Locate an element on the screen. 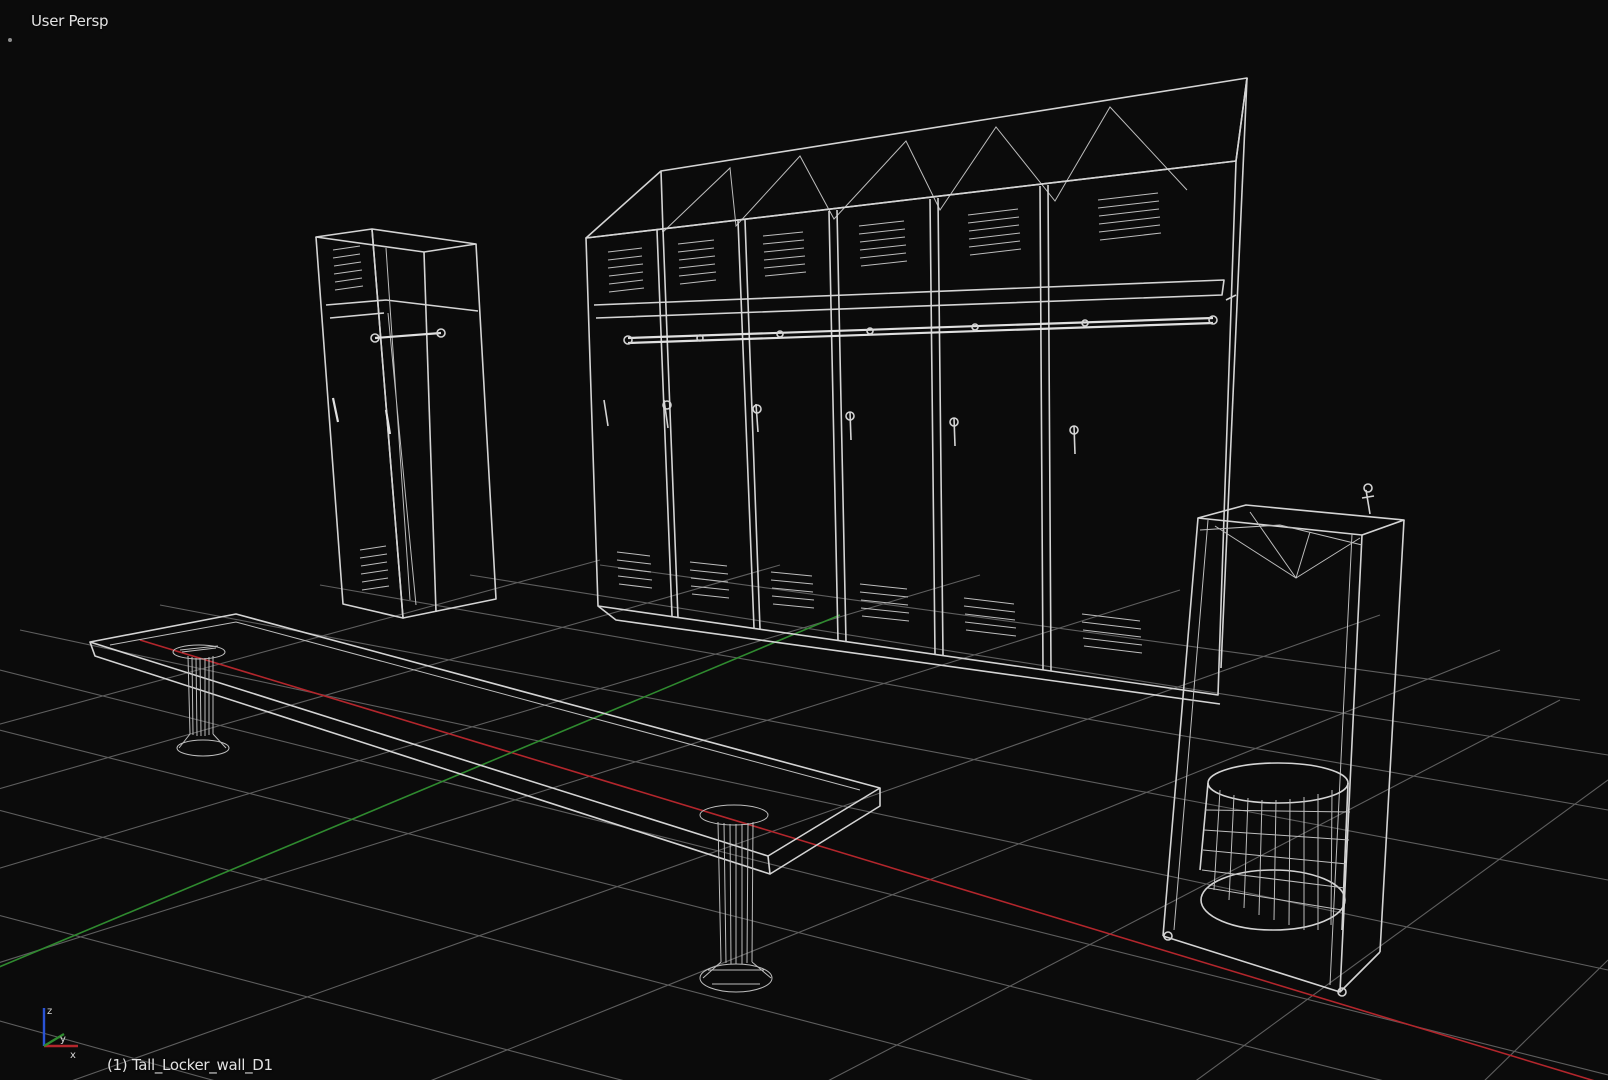 The width and height of the screenshot is (1608, 1080). bench-leg-left is located at coordinates (201, 700).